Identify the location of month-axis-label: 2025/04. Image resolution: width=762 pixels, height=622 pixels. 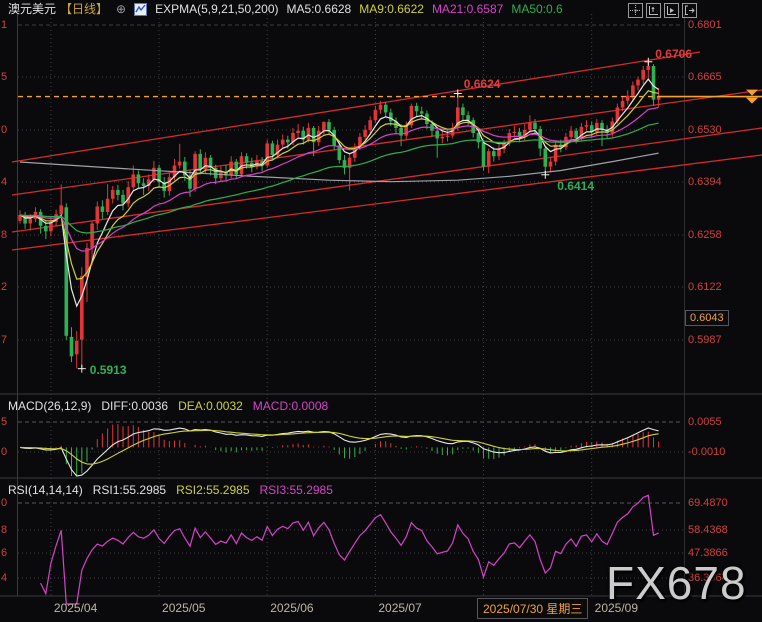
(75, 608).